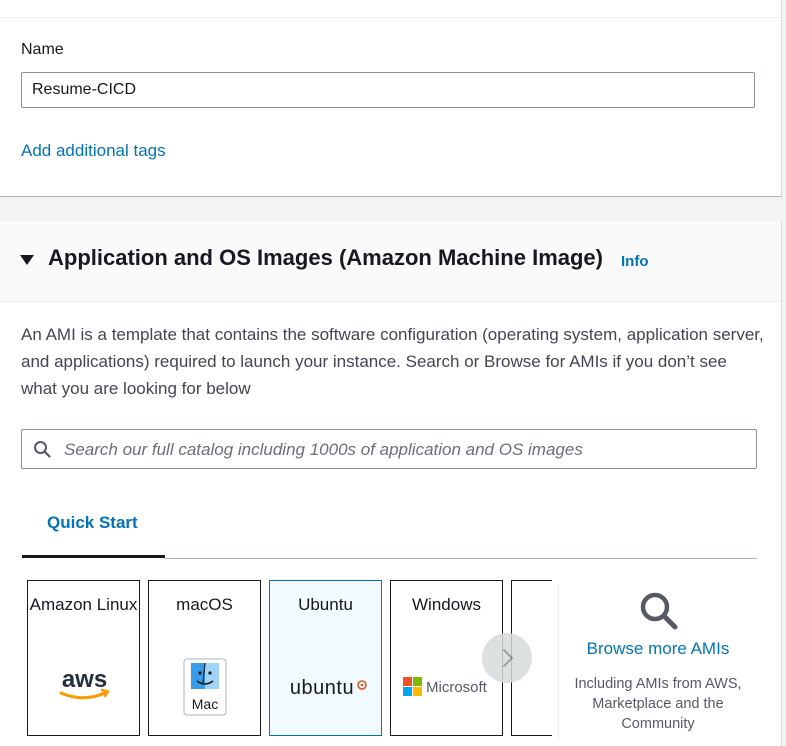 Image resolution: width=786 pixels, height=746 pixels. I want to click on tabs-divider, so click(461, 558).